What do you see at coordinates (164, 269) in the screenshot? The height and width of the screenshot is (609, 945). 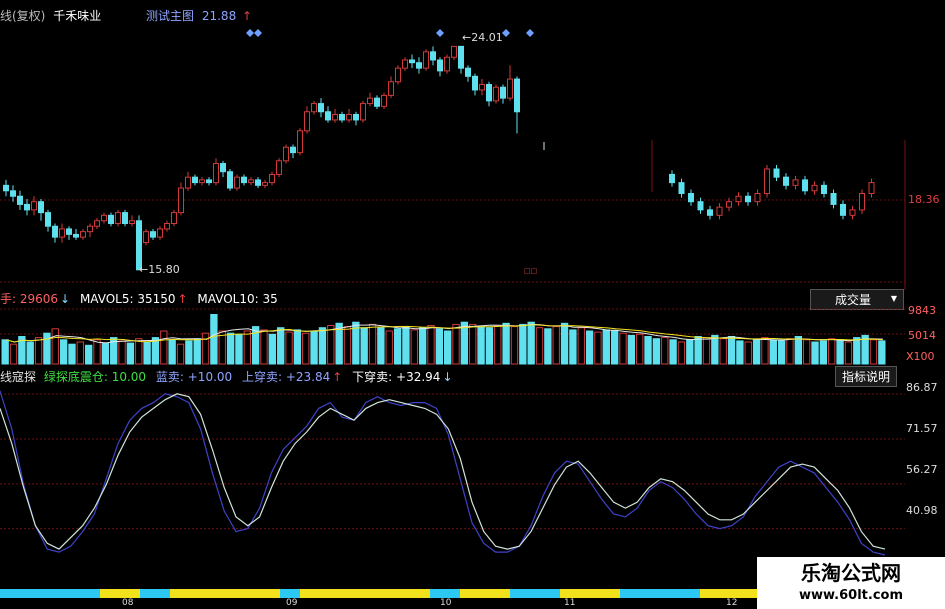 I see `low-price-value: 15.80` at bounding box center [164, 269].